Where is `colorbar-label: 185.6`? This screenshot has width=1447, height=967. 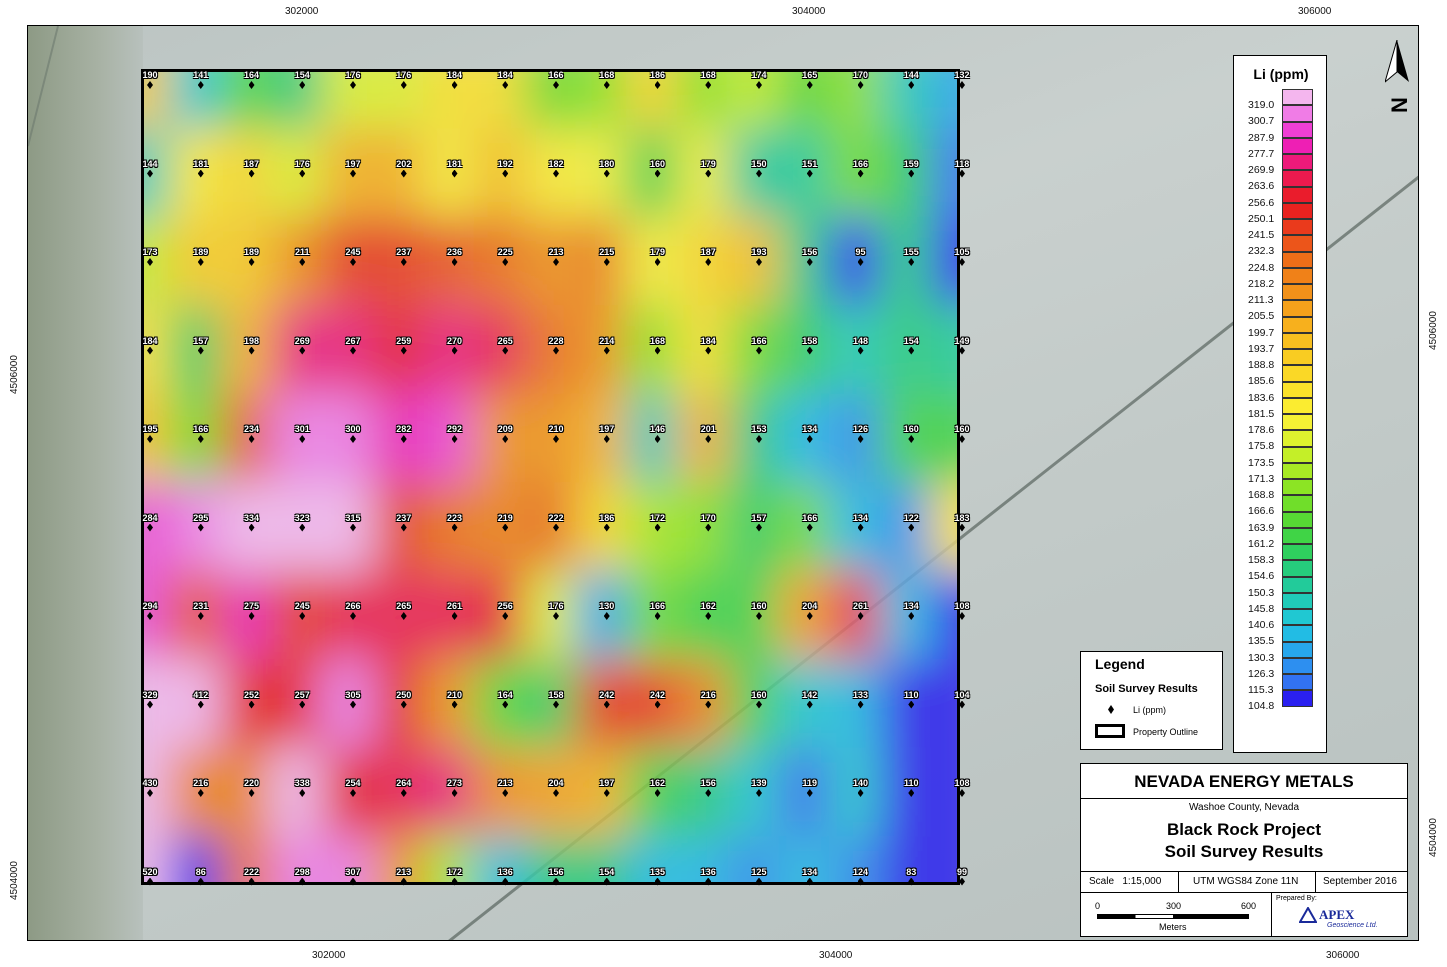 colorbar-label: 185.6 is located at coordinates (1261, 381).